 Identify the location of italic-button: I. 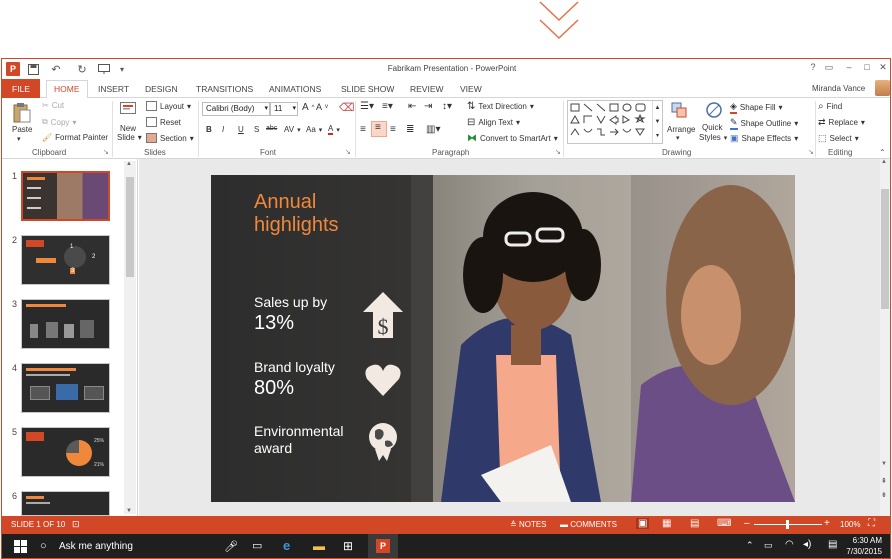
(223, 129).